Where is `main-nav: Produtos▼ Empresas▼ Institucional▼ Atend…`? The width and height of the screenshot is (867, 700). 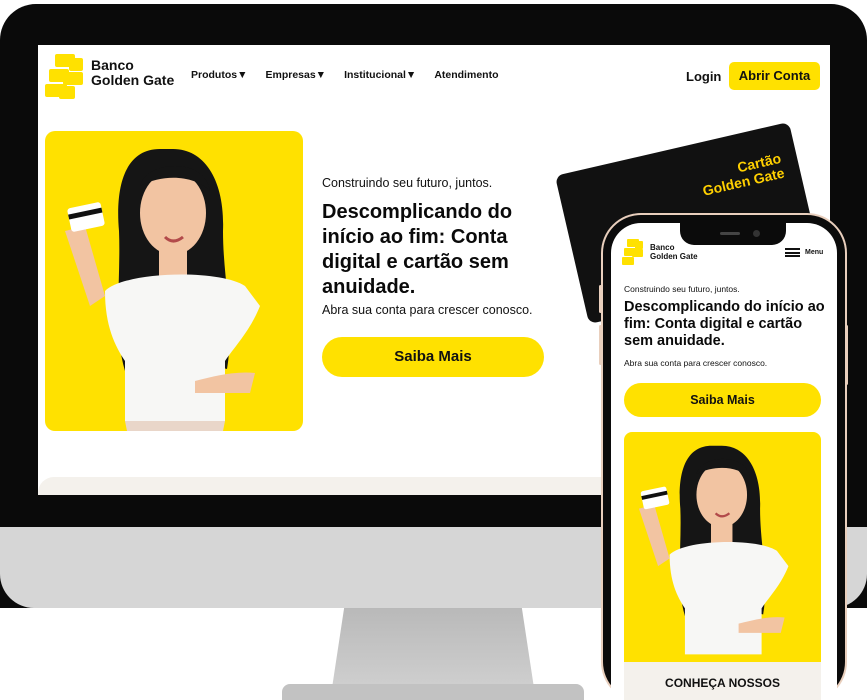
main-nav: Produtos▼ Empresas▼ Institucional▼ Atend… is located at coordinates (344, 75).